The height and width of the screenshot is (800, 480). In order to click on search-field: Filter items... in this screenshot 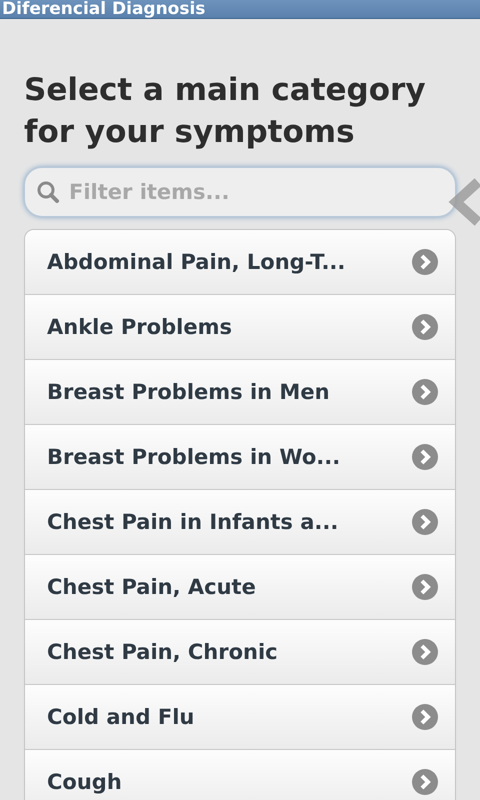, I will do `click(240, 192)`.